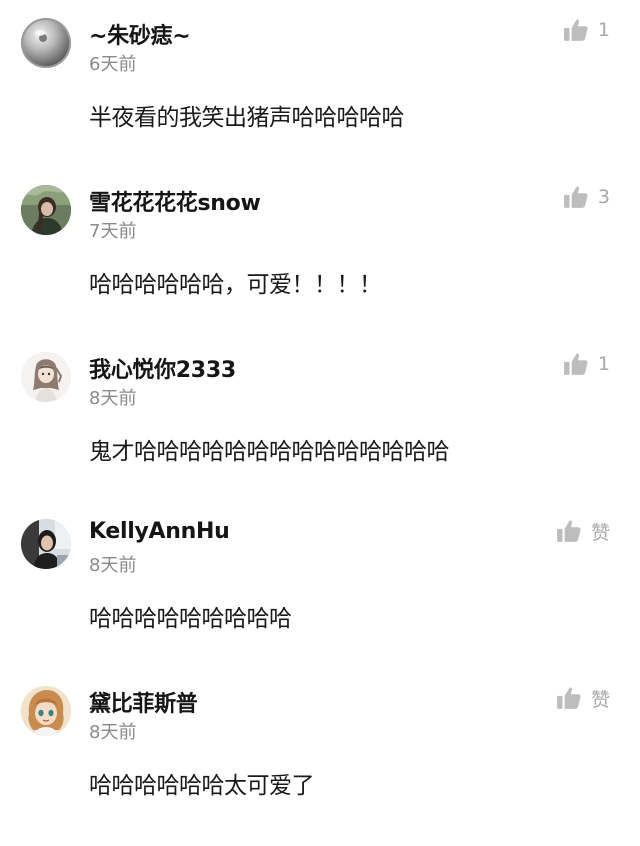  I want to click on like-button: 3, so click(586, 197).